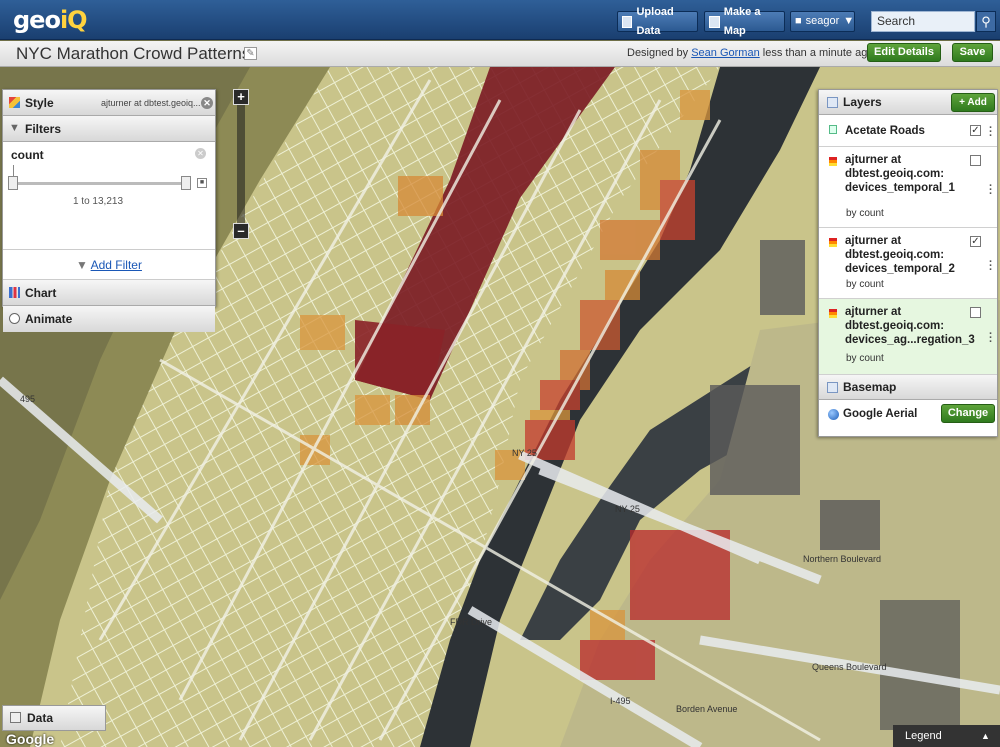 Image resolution: width=1000 pixels, height=747 pixels. Describe the element at coordinates (880, 414) in the screenshot. I see `basemap-name: Google Aerial` at that location.